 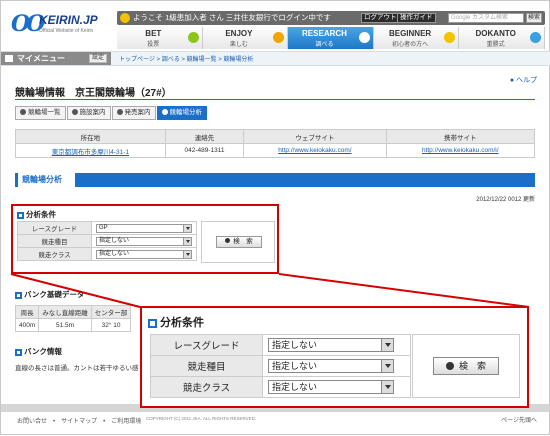 I want to click on keirin-logo: OO KEIRIN.JP Official Website of Keirin, so click(x=61, y=27).